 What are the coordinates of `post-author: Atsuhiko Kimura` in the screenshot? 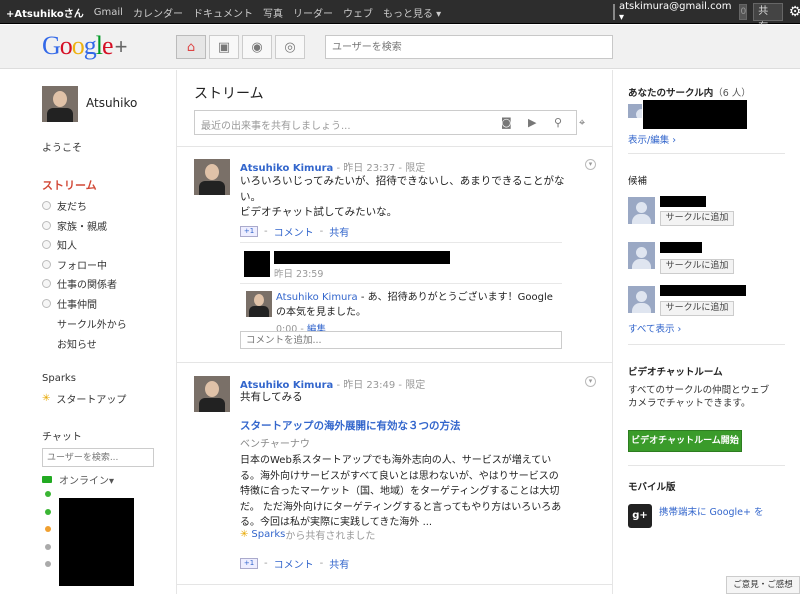 It's located at (286, 168).